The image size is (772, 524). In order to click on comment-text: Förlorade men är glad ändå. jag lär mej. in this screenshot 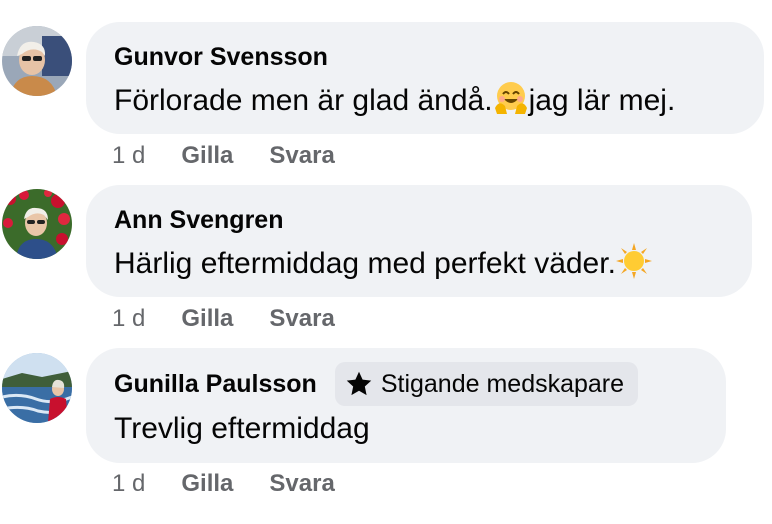, I will do `click(425, 101)`.